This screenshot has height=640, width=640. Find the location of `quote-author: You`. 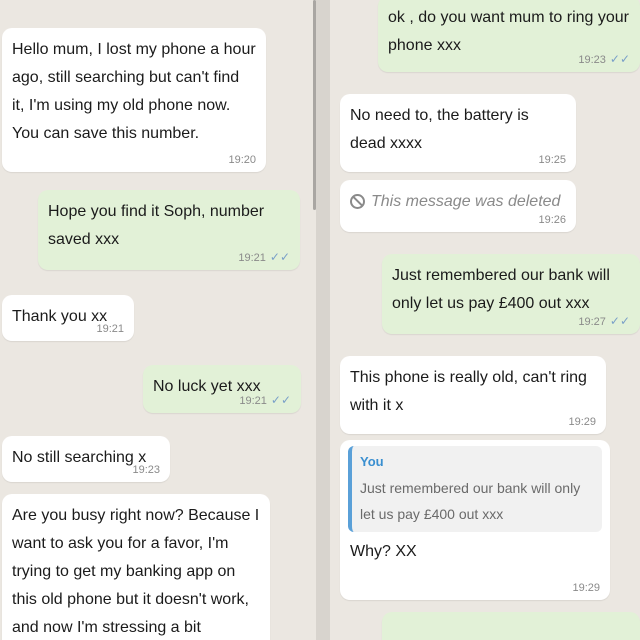

quote-author: You is located at coordinates (372, 461).